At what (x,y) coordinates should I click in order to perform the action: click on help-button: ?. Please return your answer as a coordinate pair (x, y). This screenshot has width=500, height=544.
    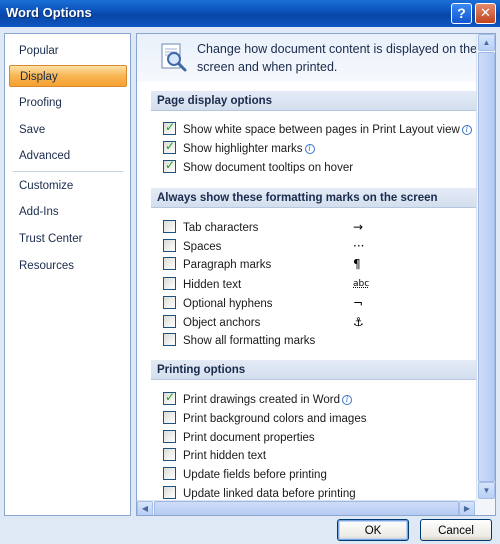
    Looking at the image, I should click on (461, 13).